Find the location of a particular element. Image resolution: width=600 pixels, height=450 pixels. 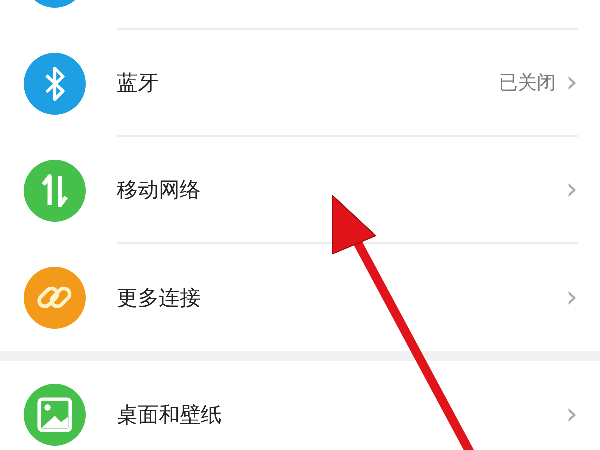

setting-label: 更多连接 is located at coordinates (341, 298).